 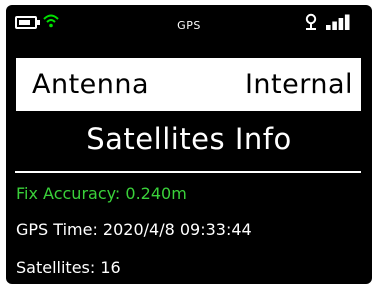 What do you see at coordinates (311, 21) in the screenshot?
I see `location-pin-icon` at bounding box center [311, 21].